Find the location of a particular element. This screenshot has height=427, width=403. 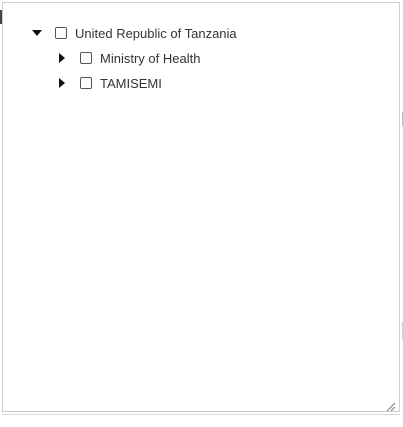

tree-node-root: United Republic of Tanzania is located at coordinates (133, 33).